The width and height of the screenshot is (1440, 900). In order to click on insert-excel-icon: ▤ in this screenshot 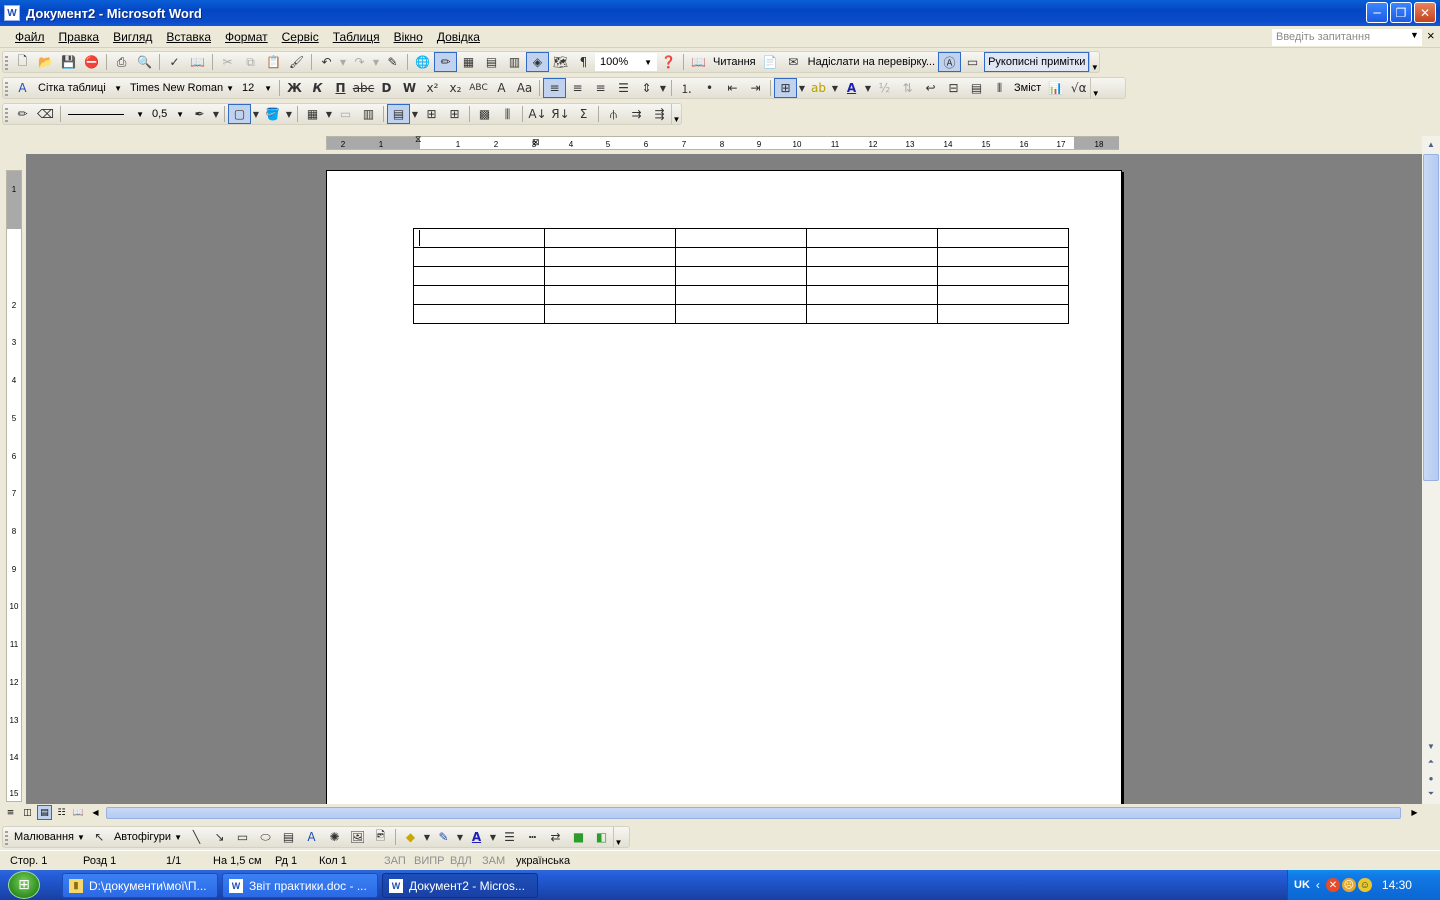, I will do `click(491, 62)`.